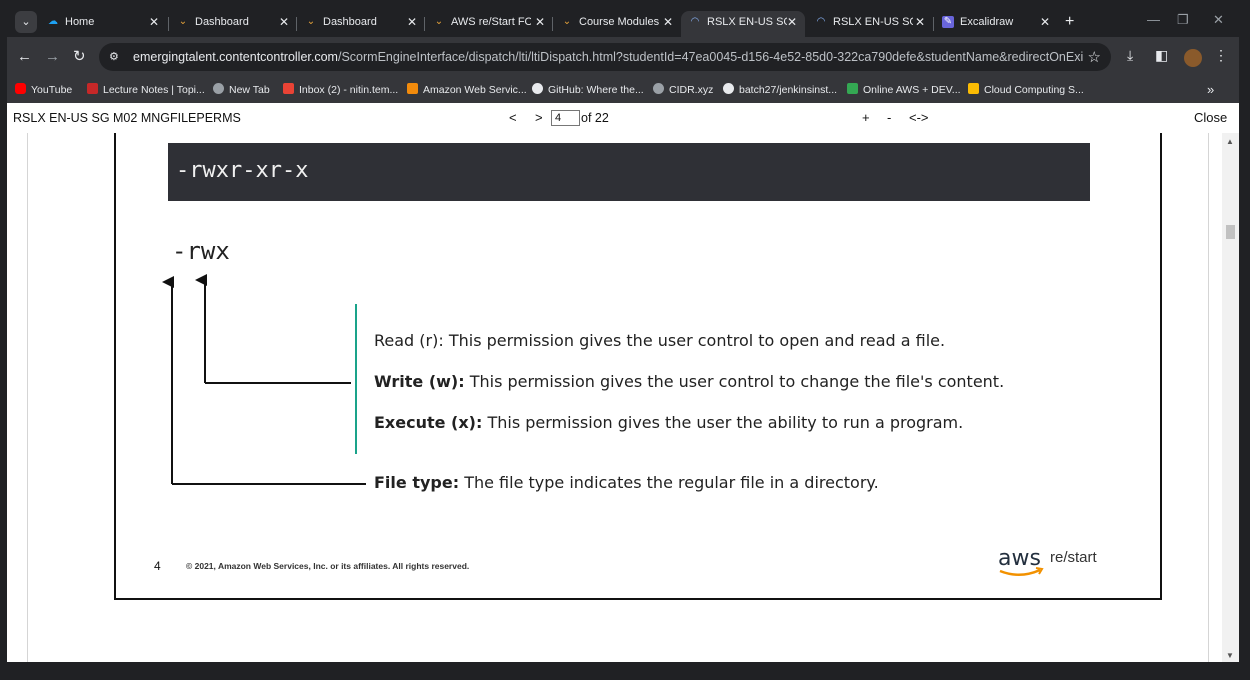 This screenshot has height=680, width=1250. What do you see at coordinates (1230, 397) in the screenshot?
I see `vertical-scrollbar: ▲ ▼` at bounding box center [1230, 397].